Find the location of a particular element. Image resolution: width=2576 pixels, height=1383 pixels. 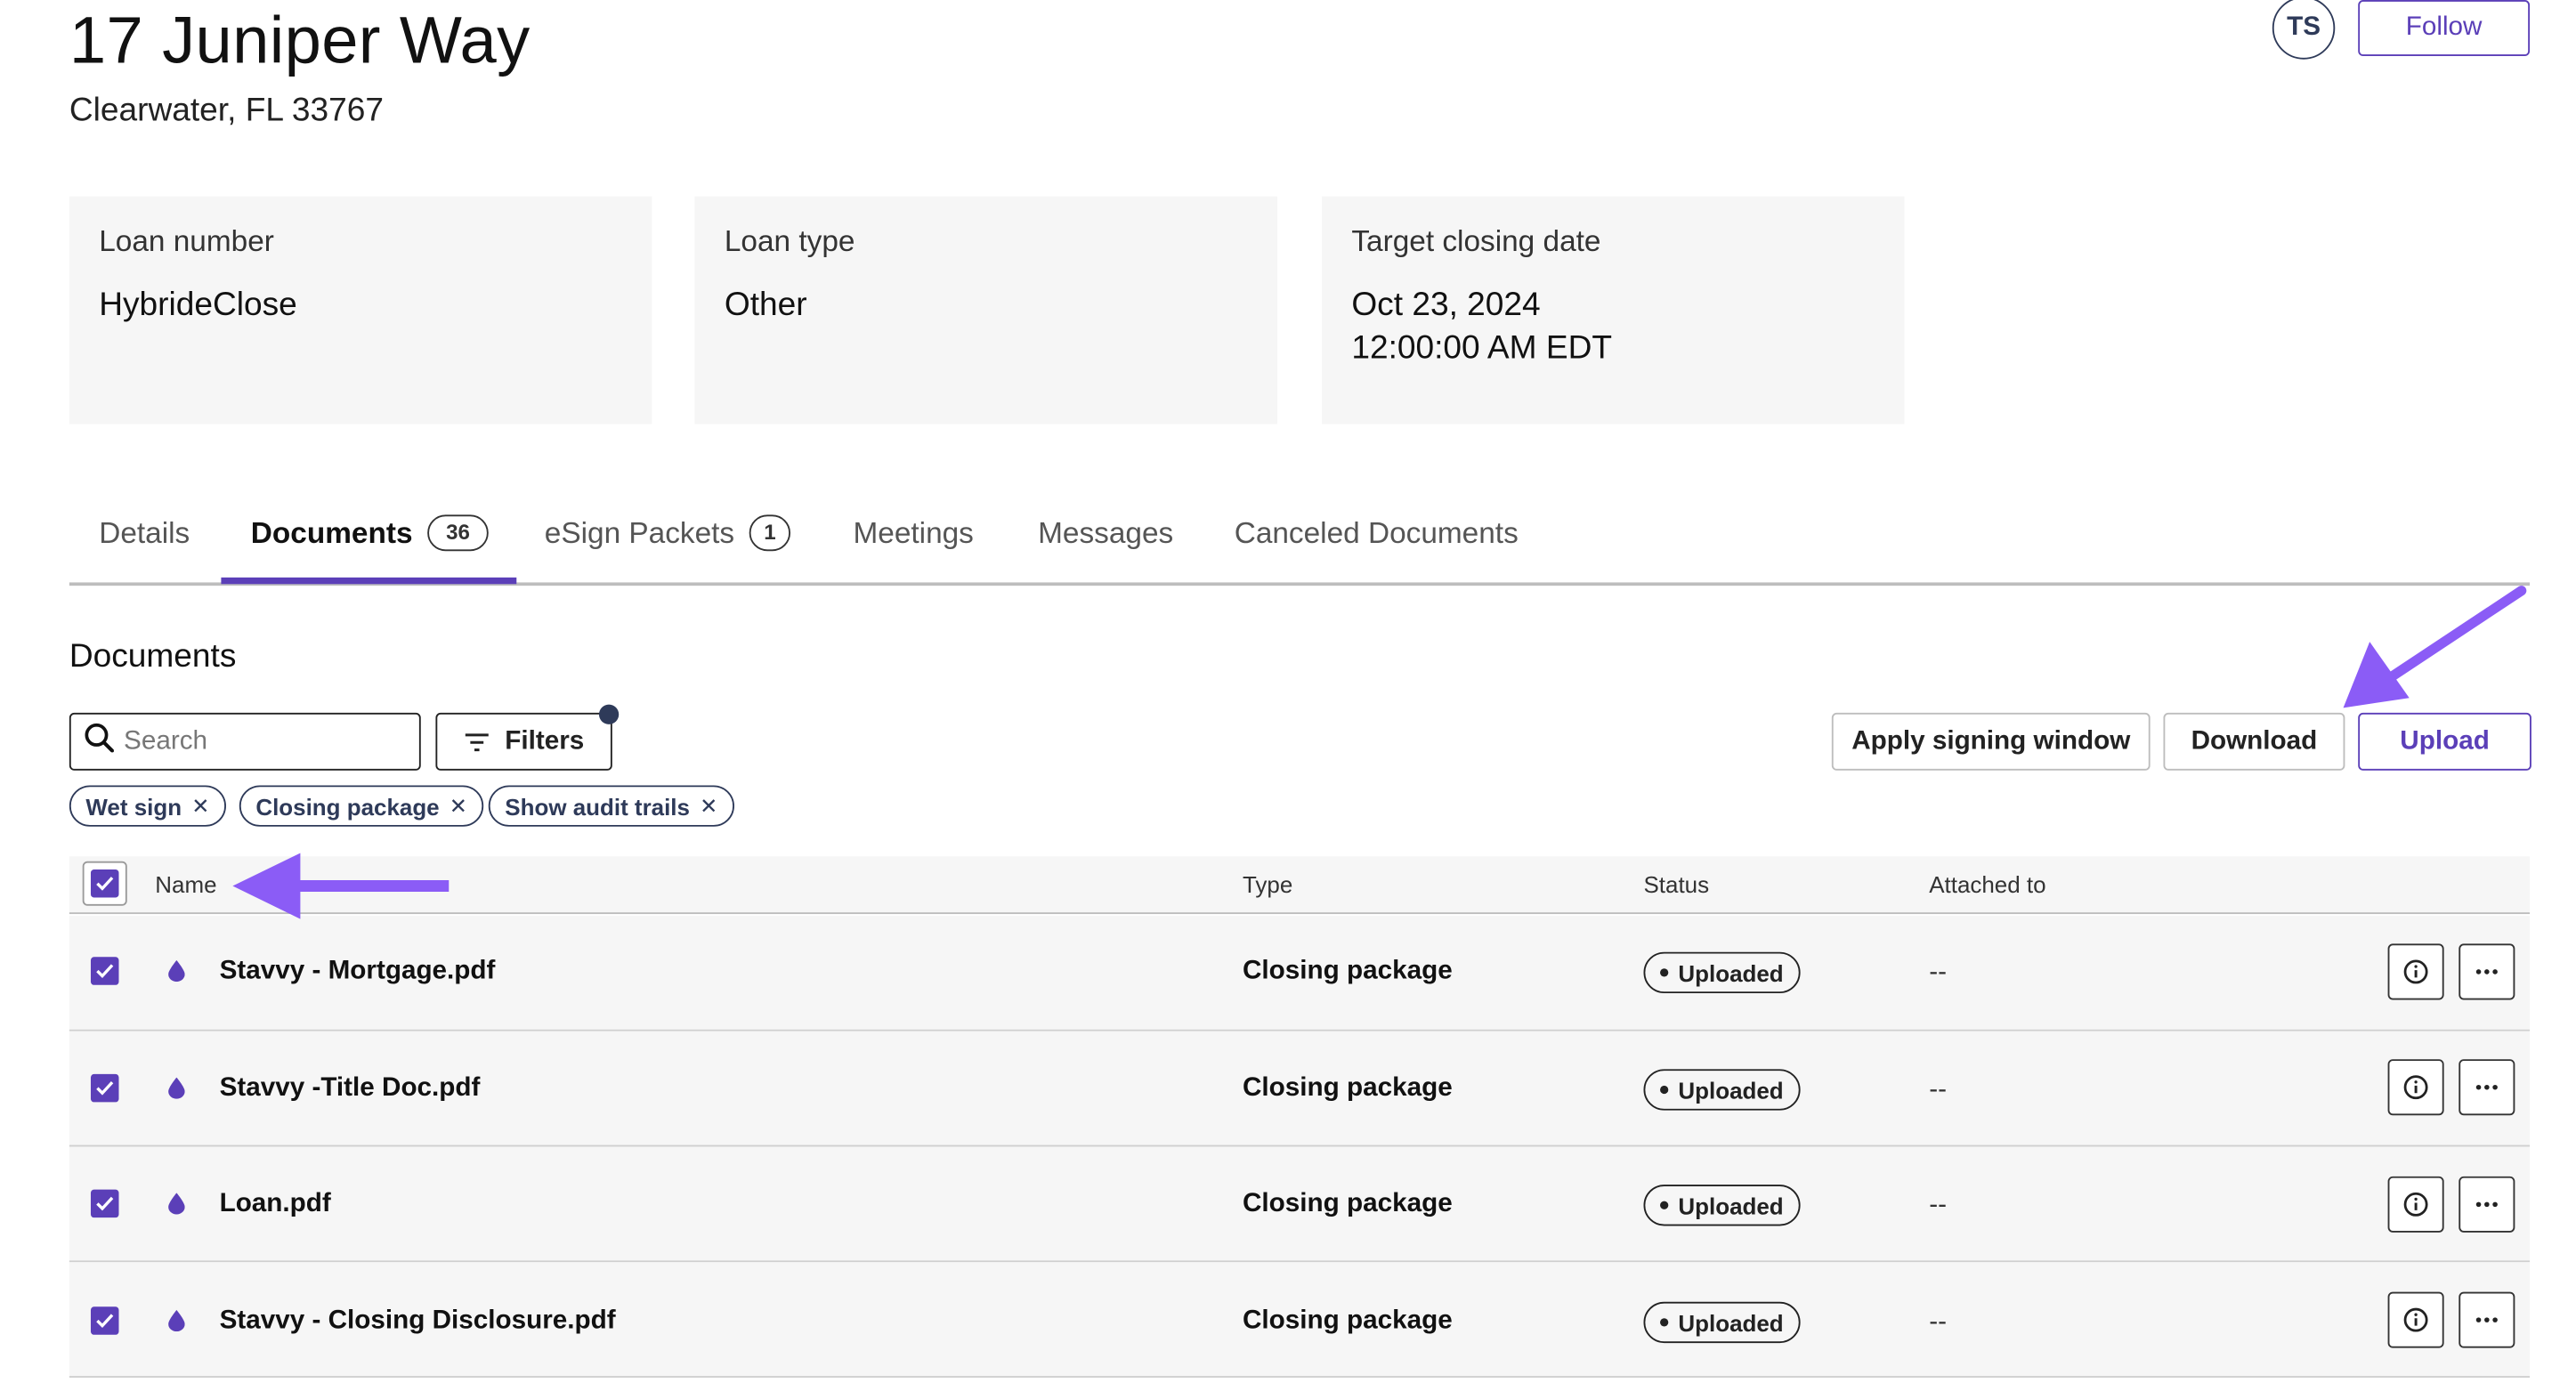

tab-count-badge: 1 is located at coordinates (770, 533).